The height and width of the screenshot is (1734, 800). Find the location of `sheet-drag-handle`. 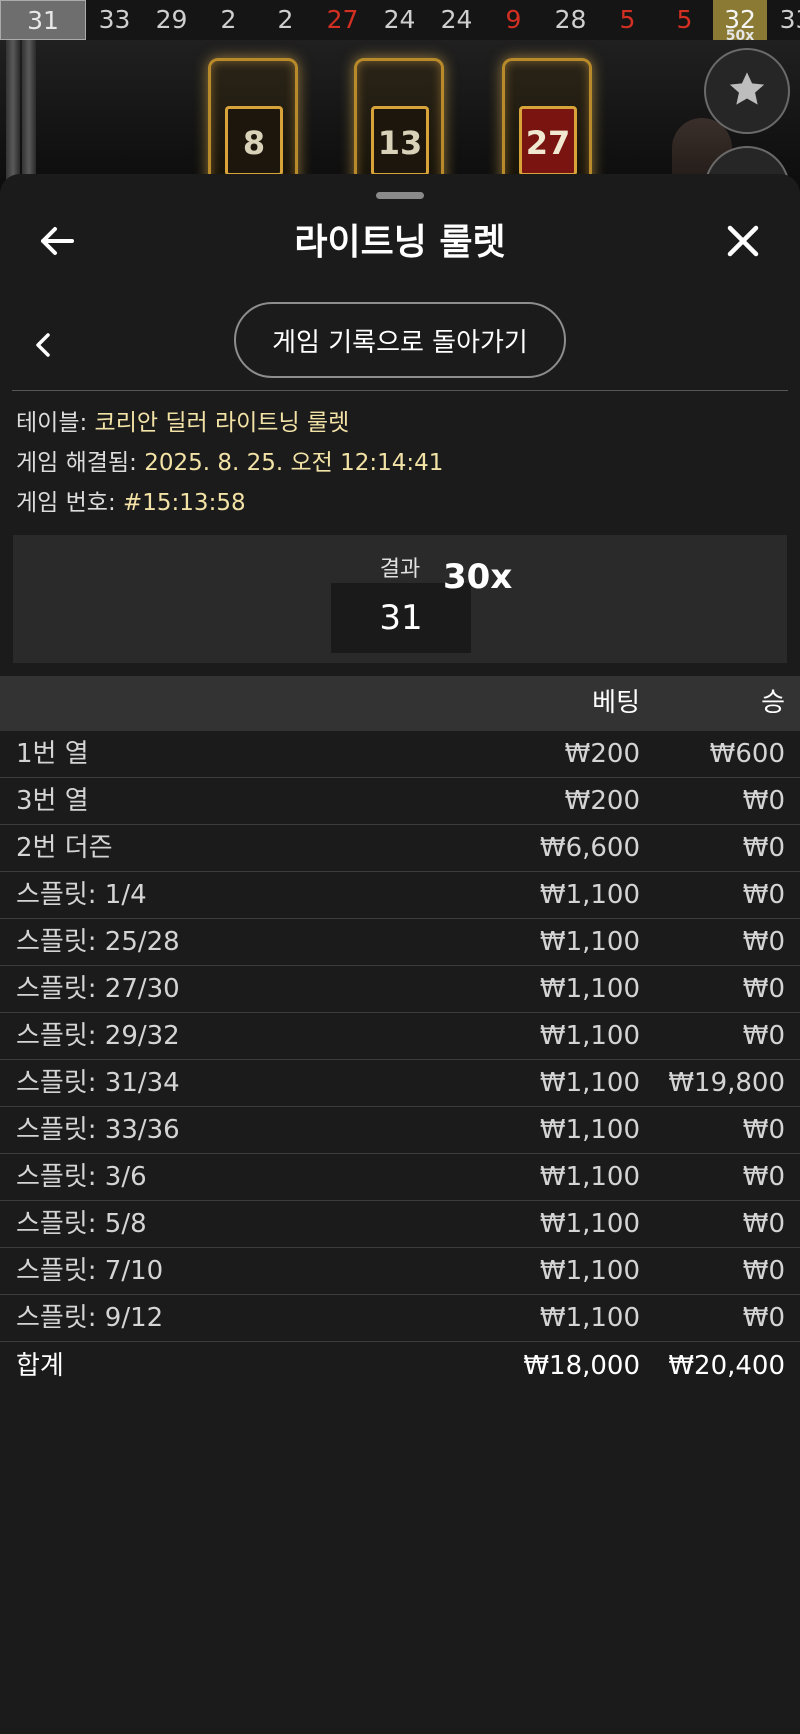

sheet-drag-handle is located at coordinates (400, 195).